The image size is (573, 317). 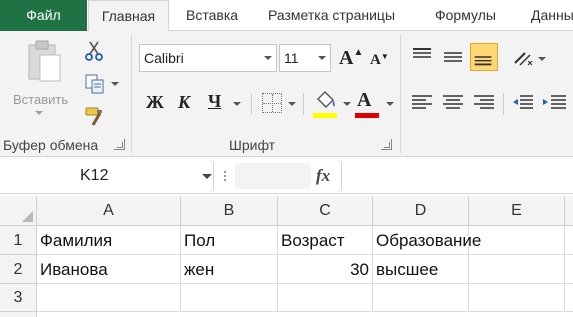 What do you see at coordinates (341, 176) in the screenshot?
I see `formula-bar-divider` at bounding box center [341, 176].